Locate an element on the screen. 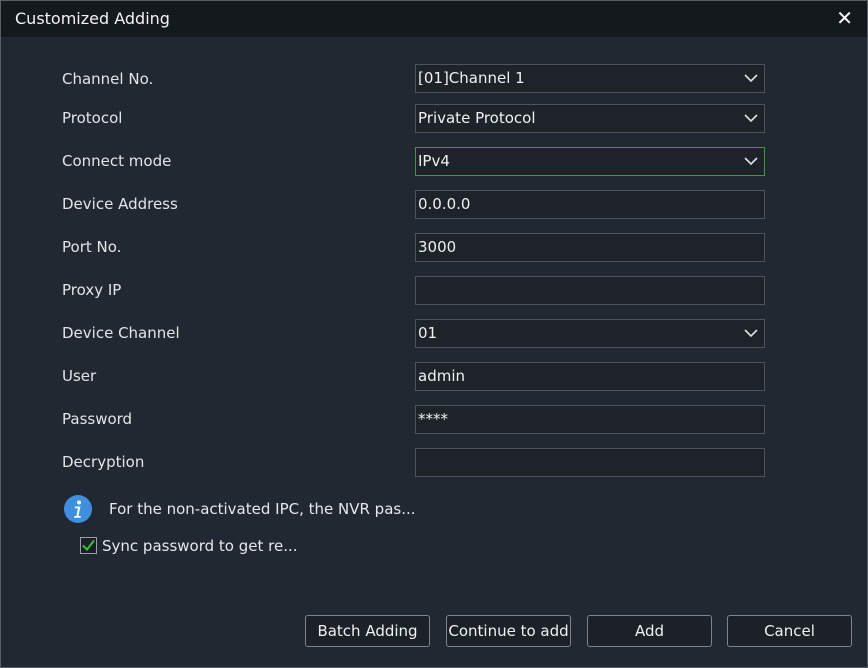  connect-mode-value: IPv4 is located at coordinates (434, 161).